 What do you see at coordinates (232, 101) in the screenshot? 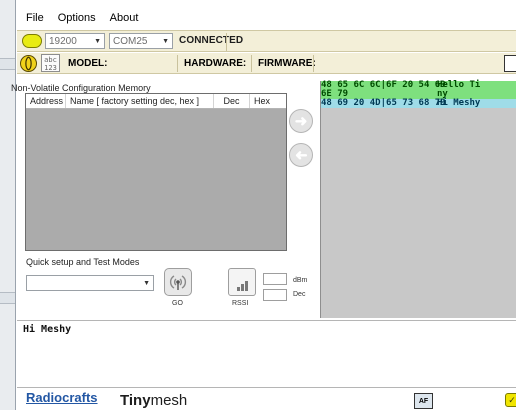
I see `column-dec: Dec` at bounding box center [232, 101].